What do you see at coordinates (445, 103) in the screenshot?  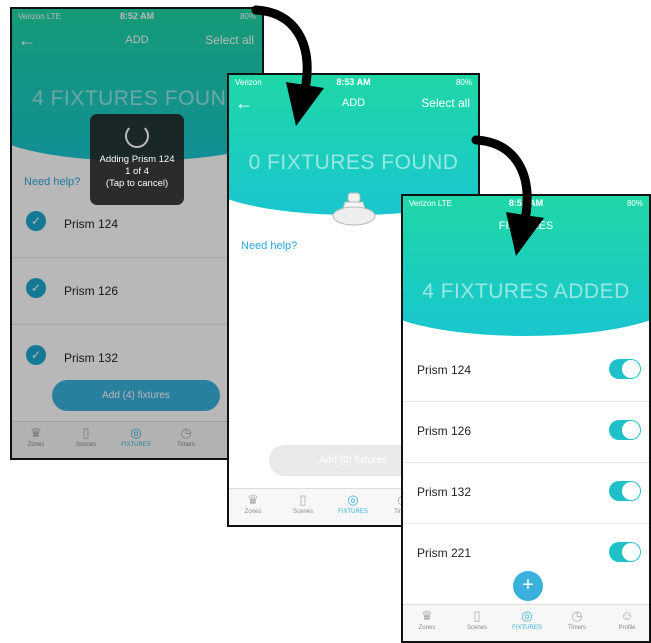 I see `select-all-button: Select all` at bounding box center [445, 103].